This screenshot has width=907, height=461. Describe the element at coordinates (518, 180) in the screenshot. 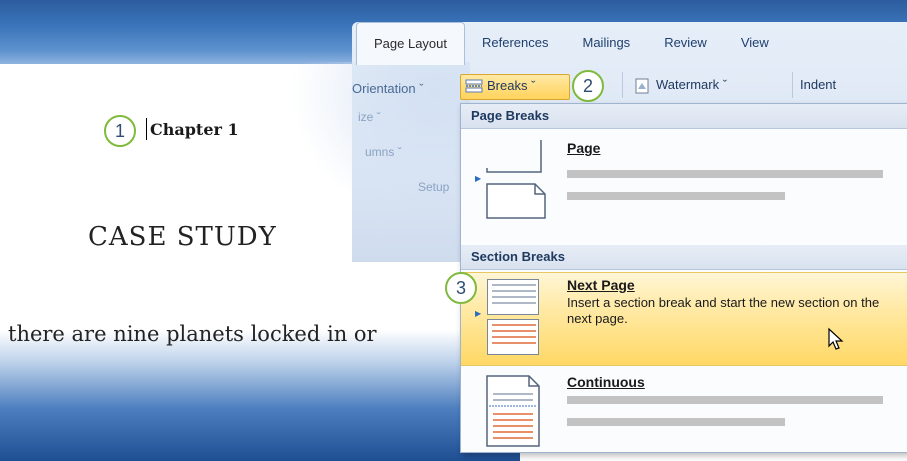

I see `page-break-icon` at that location.